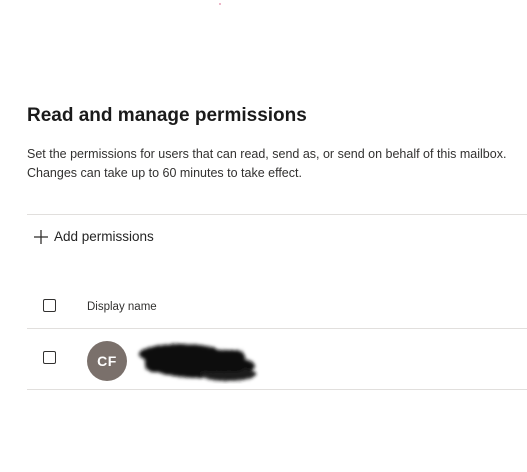 This screenshot has height=472, width=527. I want to click on select-all-checkbox, so click(49, 305).